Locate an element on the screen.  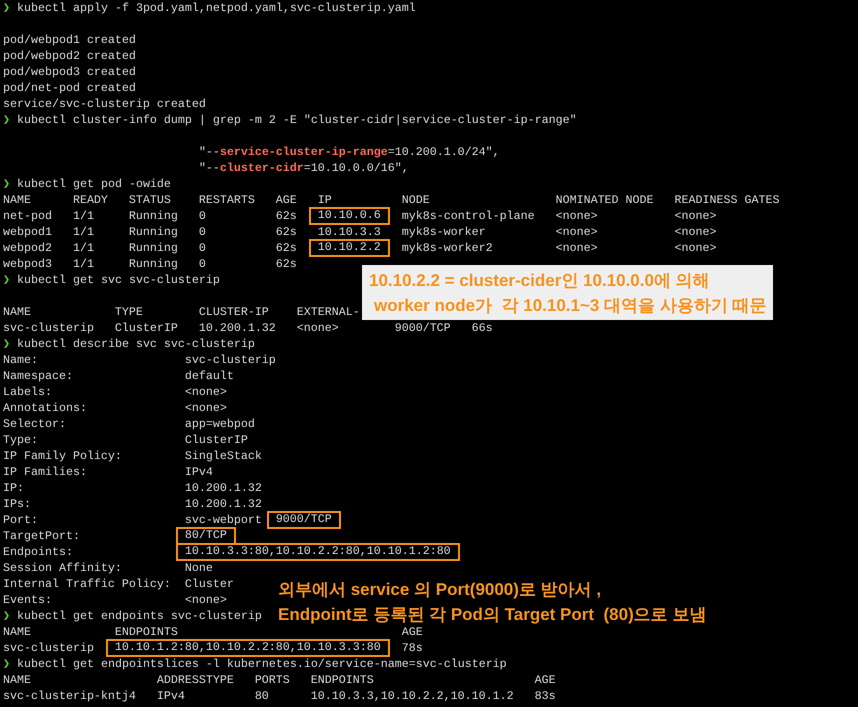
highlighted-text: service-cluster-ip-range is located at coordinates (304, 152).